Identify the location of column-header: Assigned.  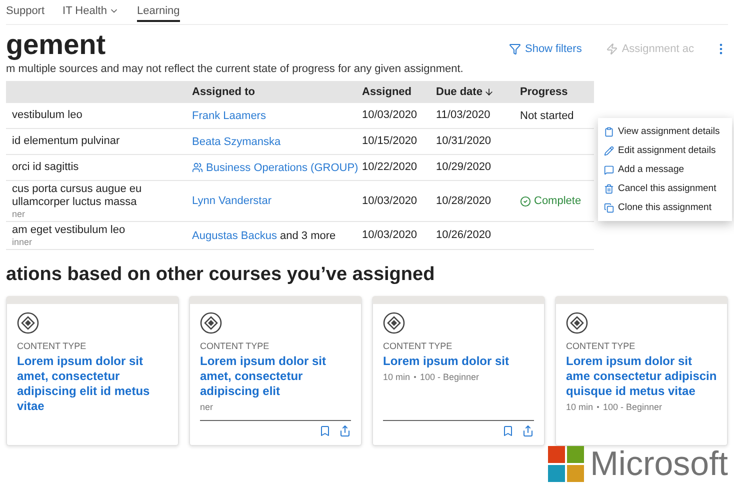
(393, 92).